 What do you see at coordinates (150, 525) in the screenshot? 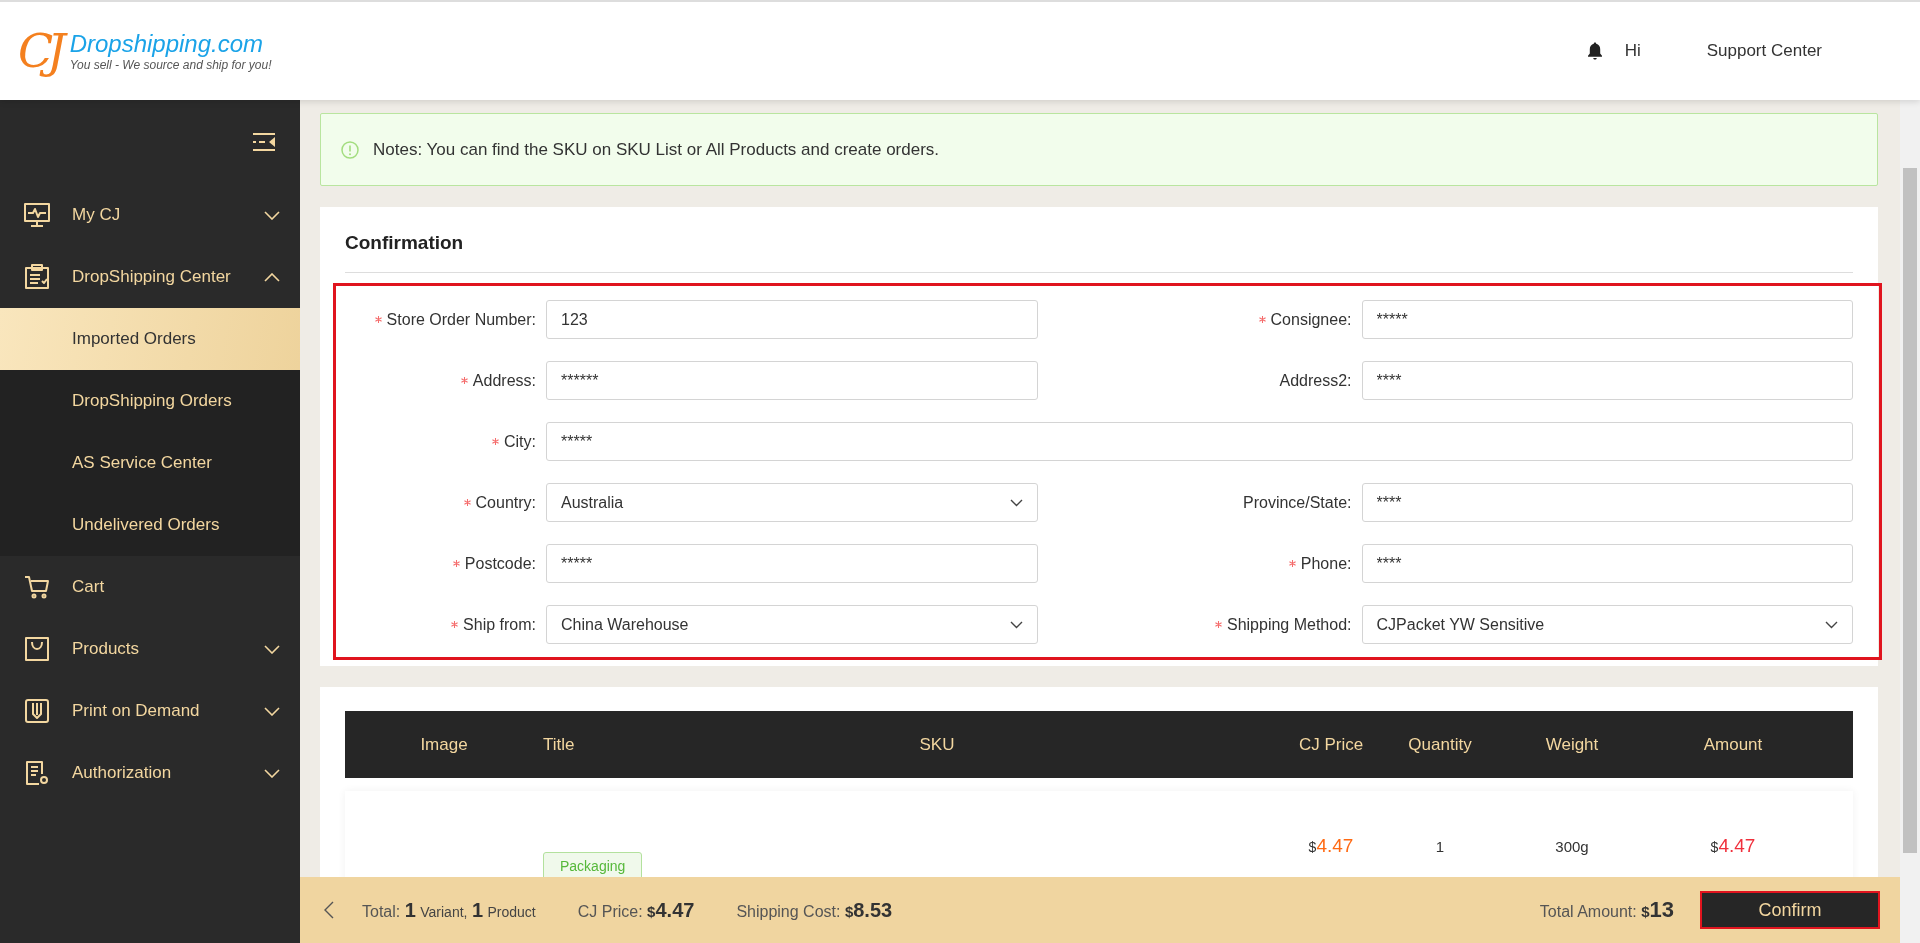
I see `submenu-item: Undelivered Orders` at bounding box center [150, 525].